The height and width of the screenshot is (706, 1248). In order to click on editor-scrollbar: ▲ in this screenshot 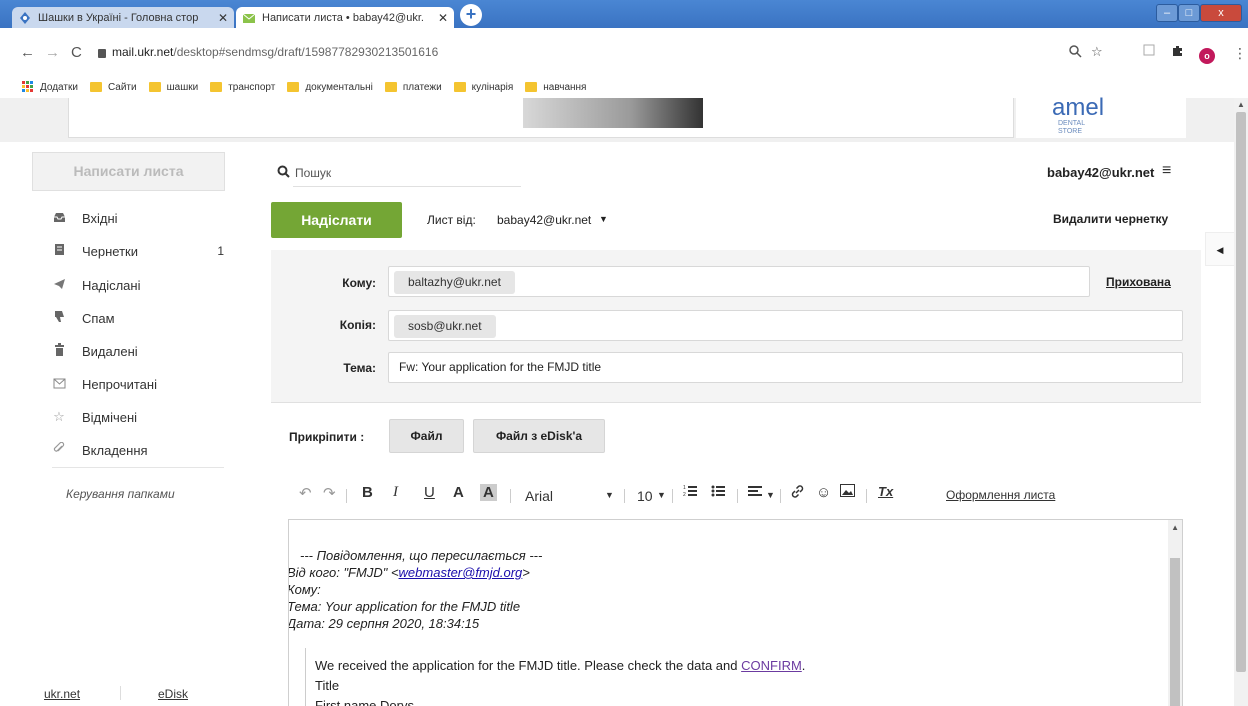, I will do `click(1175, 613)`.